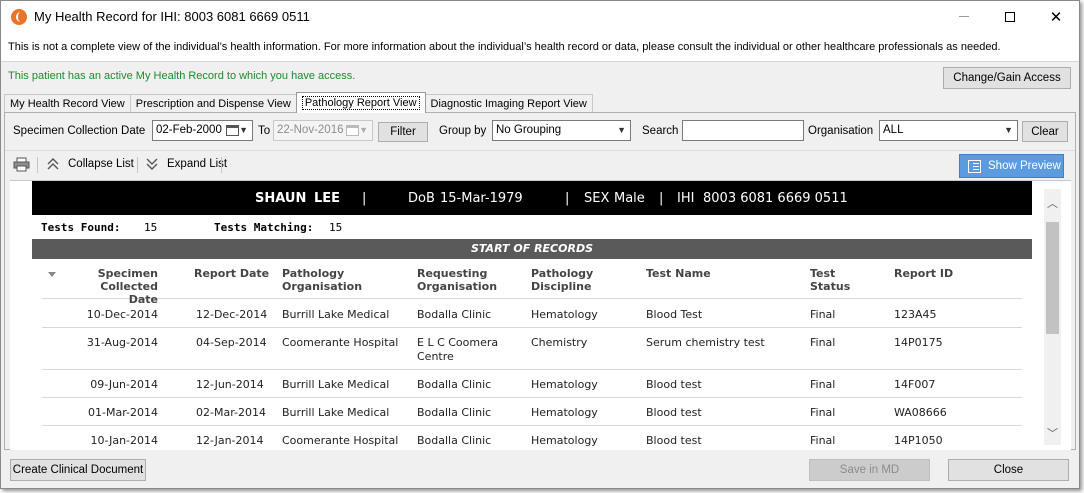 This screenshot has height=493, width=1084. Describe the element at coordinates (310, 130) in the screenshot. I see `to-date-value: 22-Nov-2016` at that location.